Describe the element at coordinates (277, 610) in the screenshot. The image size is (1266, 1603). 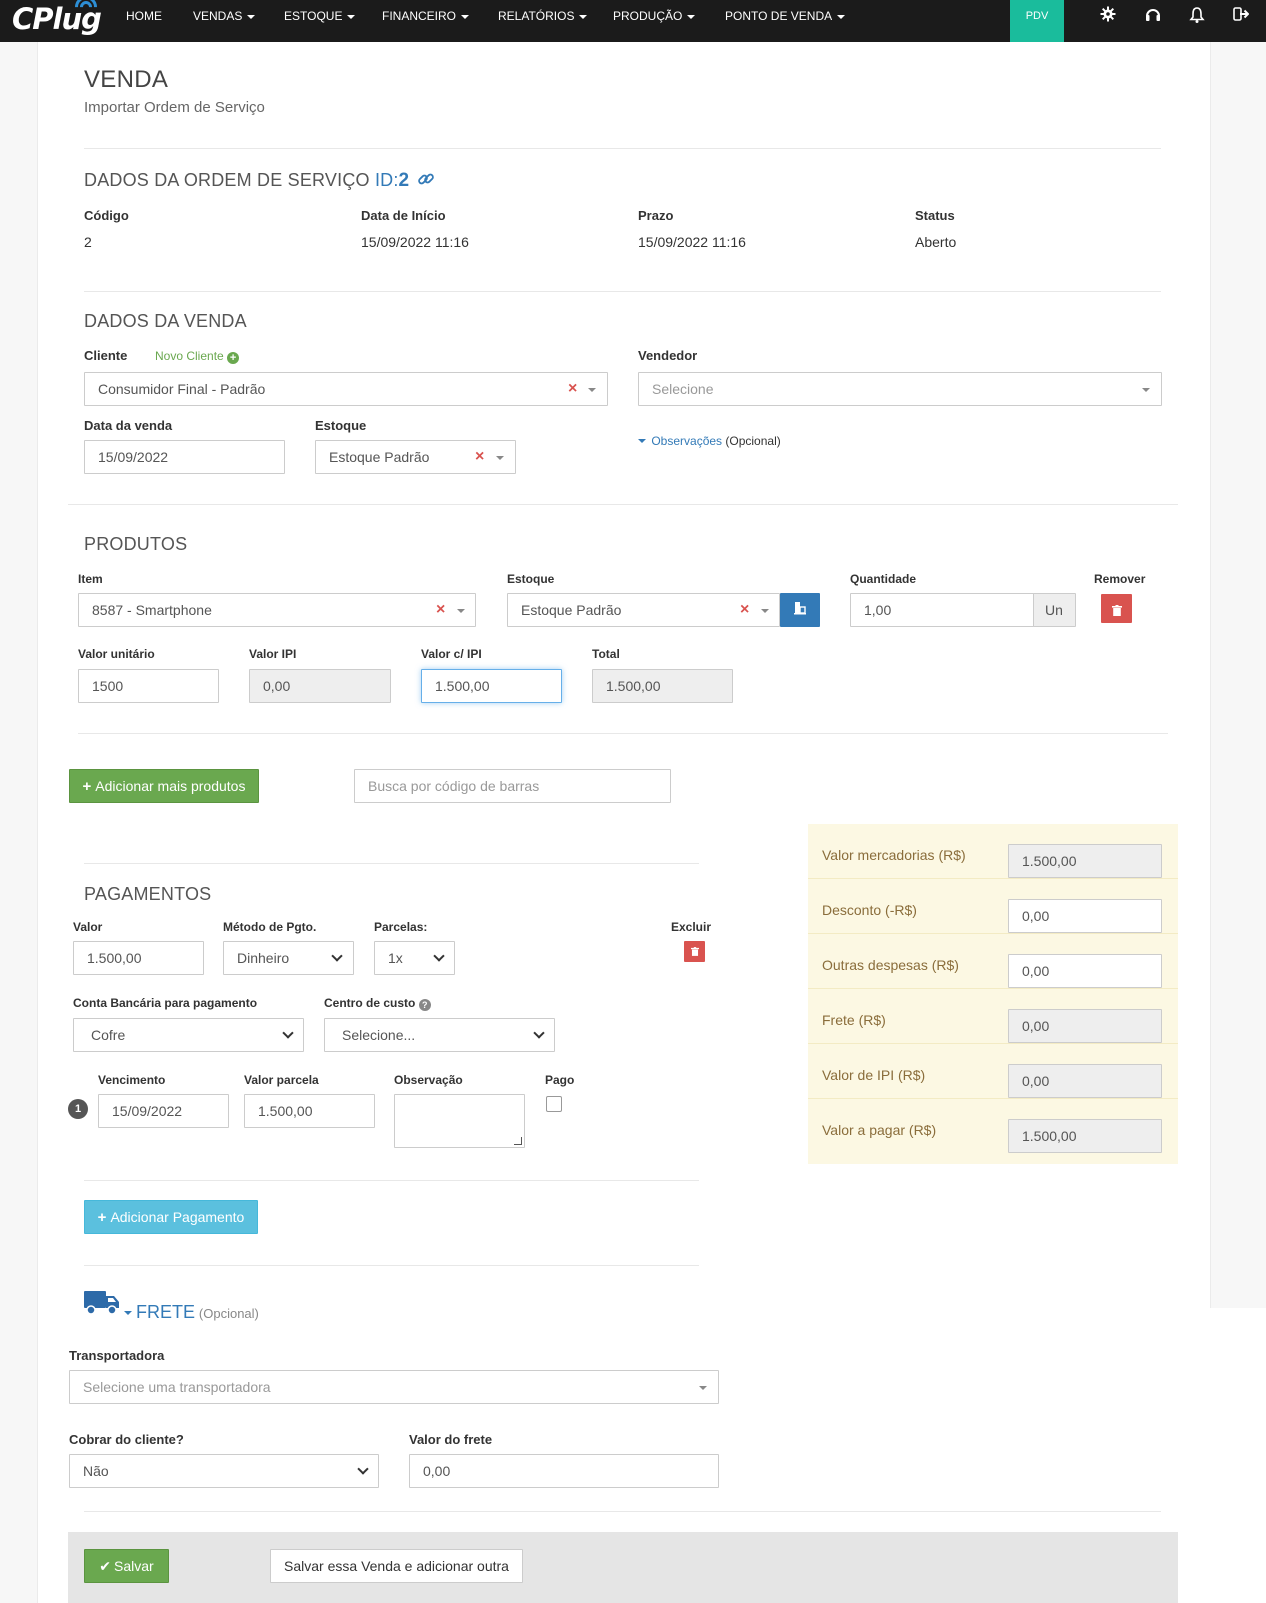
I see `item-select: 8587 - Smartphone ×` at that location.